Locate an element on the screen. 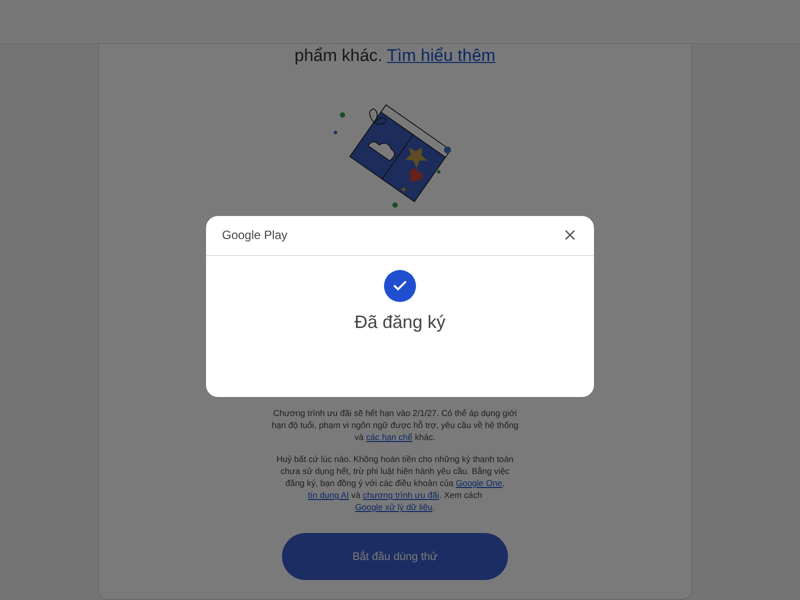 The width and height of the screenshot is (800, 600). intro-text: phẩm khác. Tìm hiểu thêm is located at coordinates (395, 56).